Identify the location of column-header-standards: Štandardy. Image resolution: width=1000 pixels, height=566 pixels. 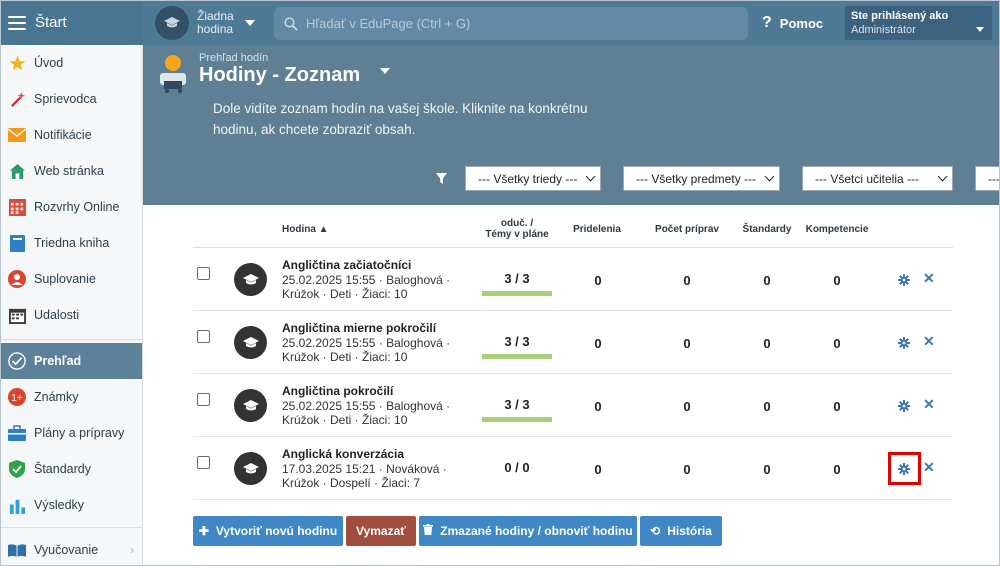
(767, 229).